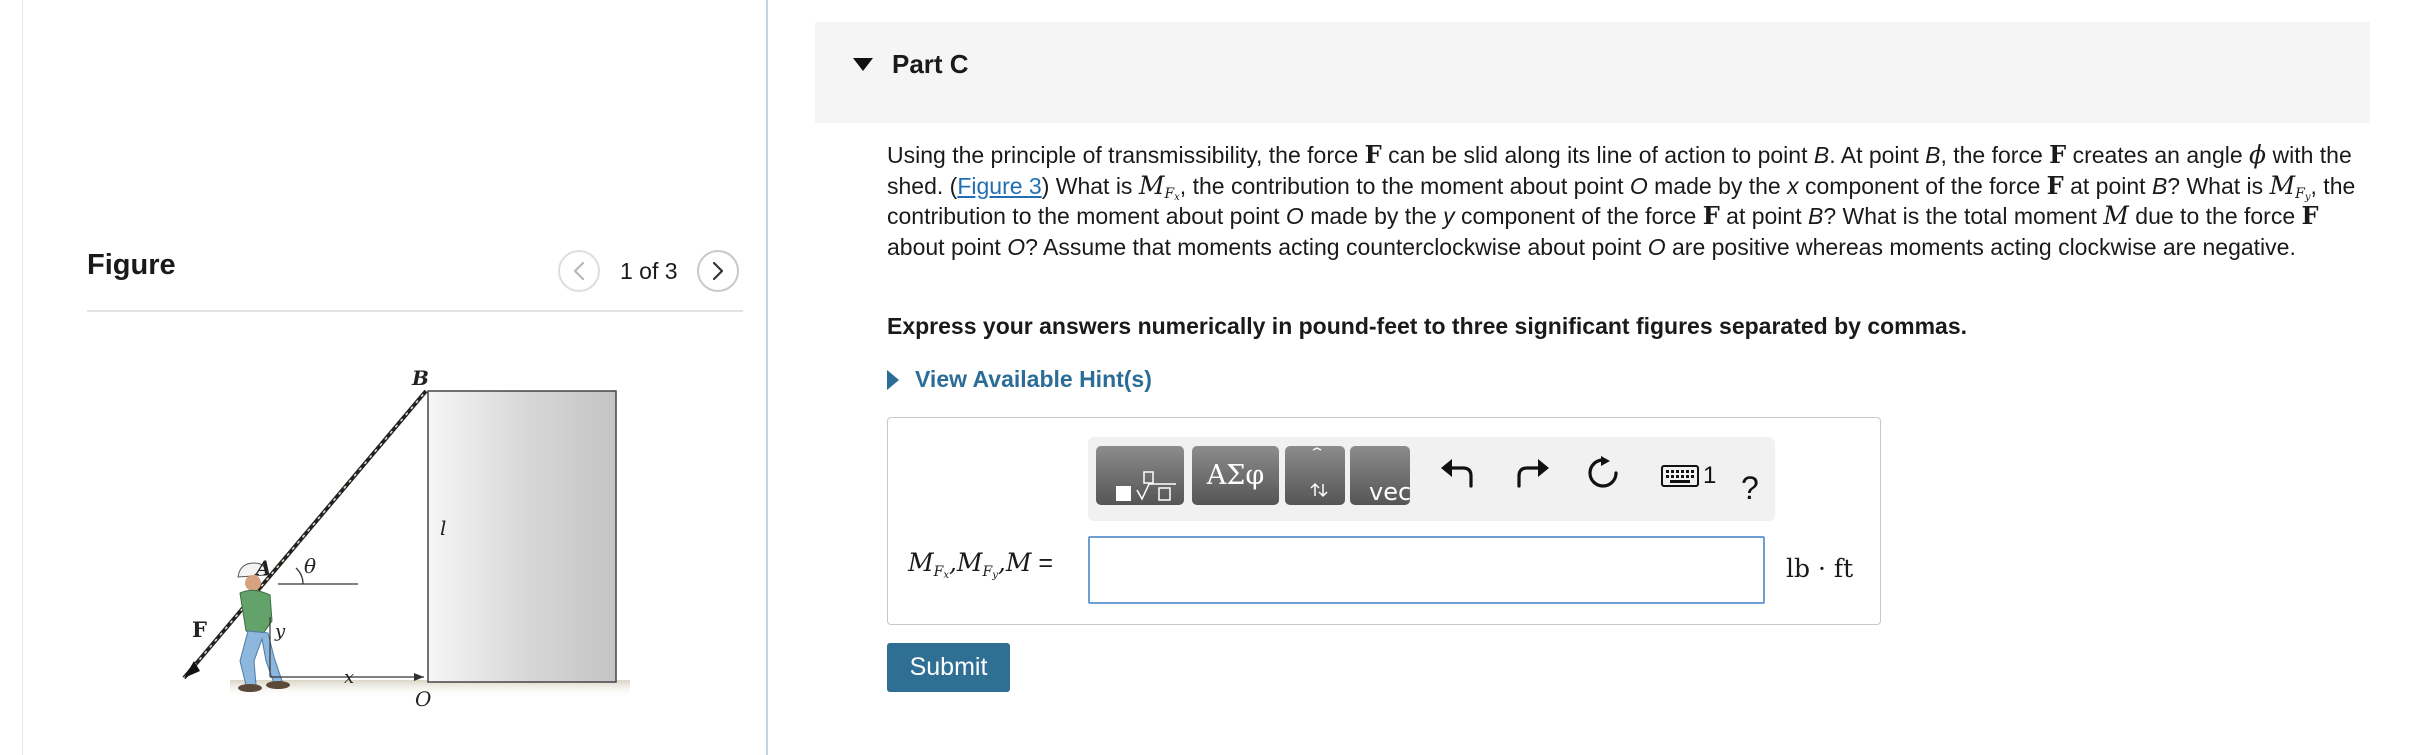 The width and height of the screenshot is (2431, 755). Describe the element at coordinates (199, 629) in the screenshot. I see `force-f-label: F` at that location.